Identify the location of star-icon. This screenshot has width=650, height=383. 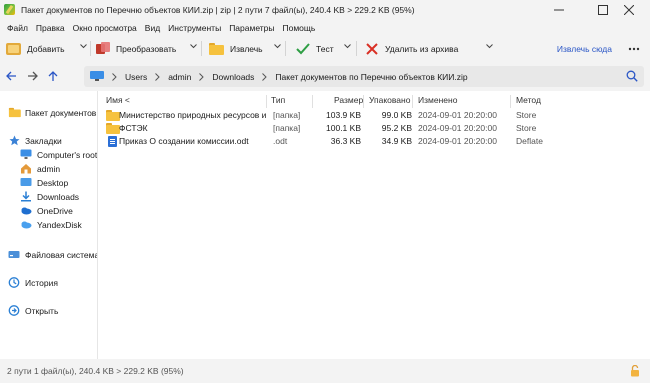
(14, 140).